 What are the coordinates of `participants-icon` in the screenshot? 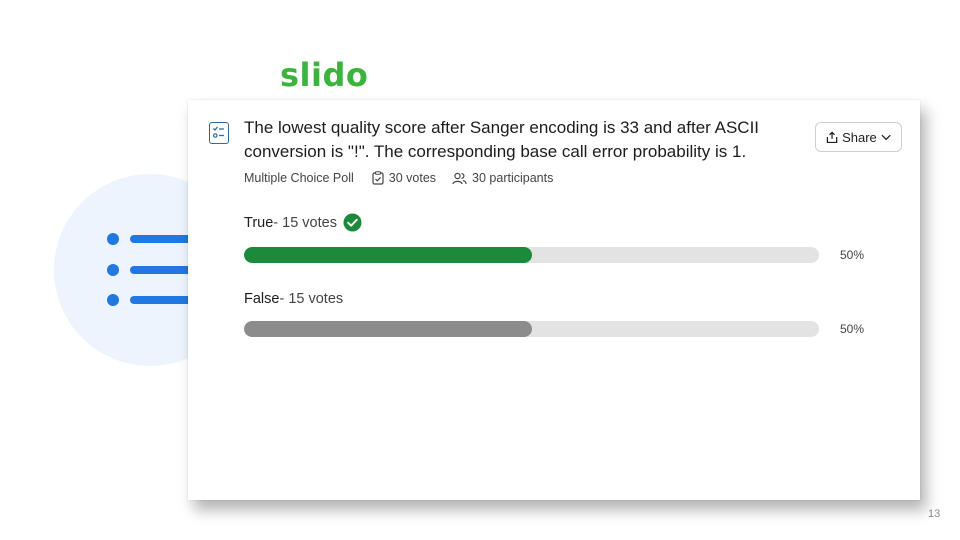 It's located at (459, 178).